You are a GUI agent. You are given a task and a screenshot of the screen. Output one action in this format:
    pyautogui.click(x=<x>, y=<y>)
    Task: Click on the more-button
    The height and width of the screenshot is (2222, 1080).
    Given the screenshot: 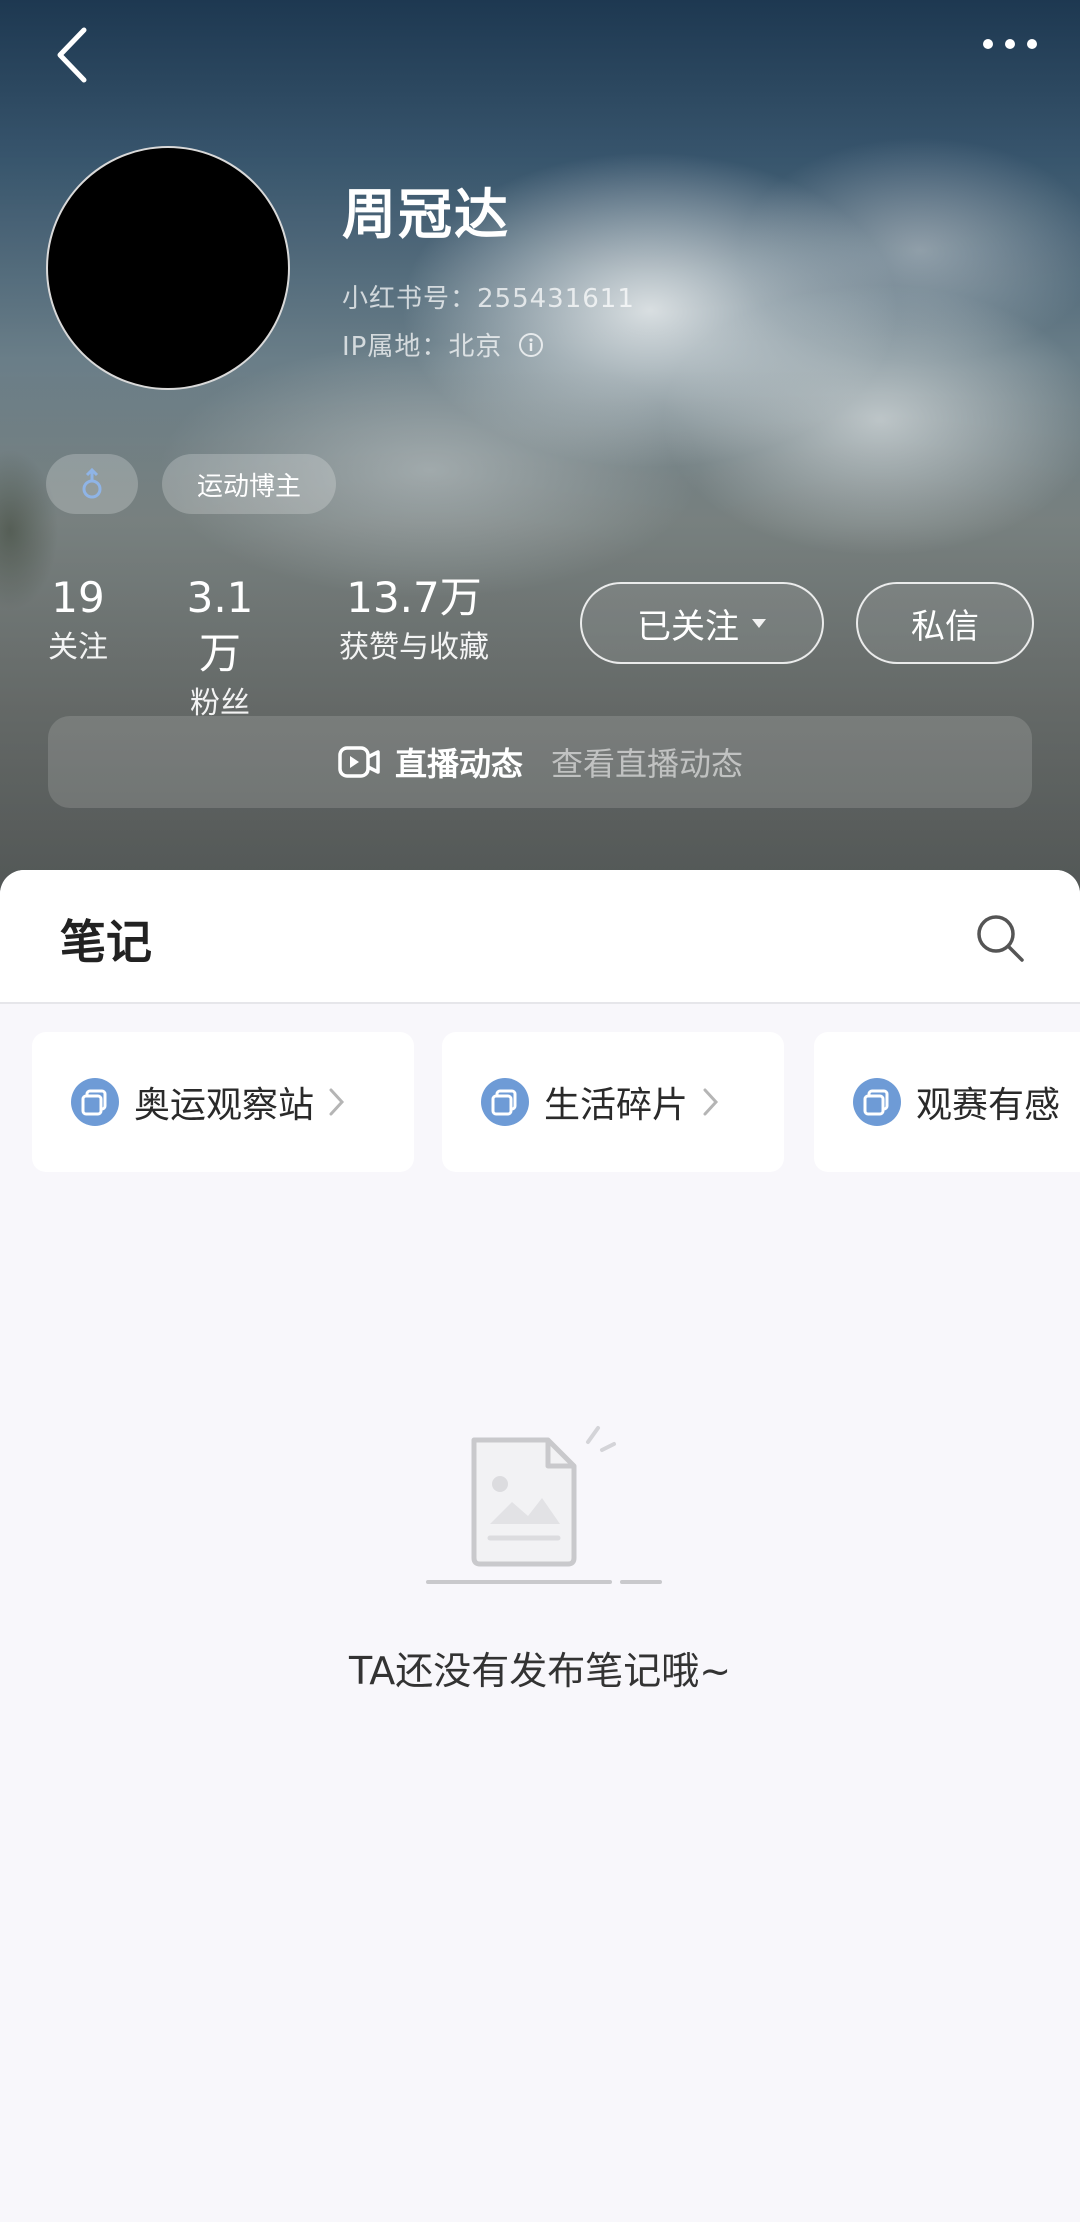 What is the action you would take?
    pyautogui.click(x=1010, y=50)
    